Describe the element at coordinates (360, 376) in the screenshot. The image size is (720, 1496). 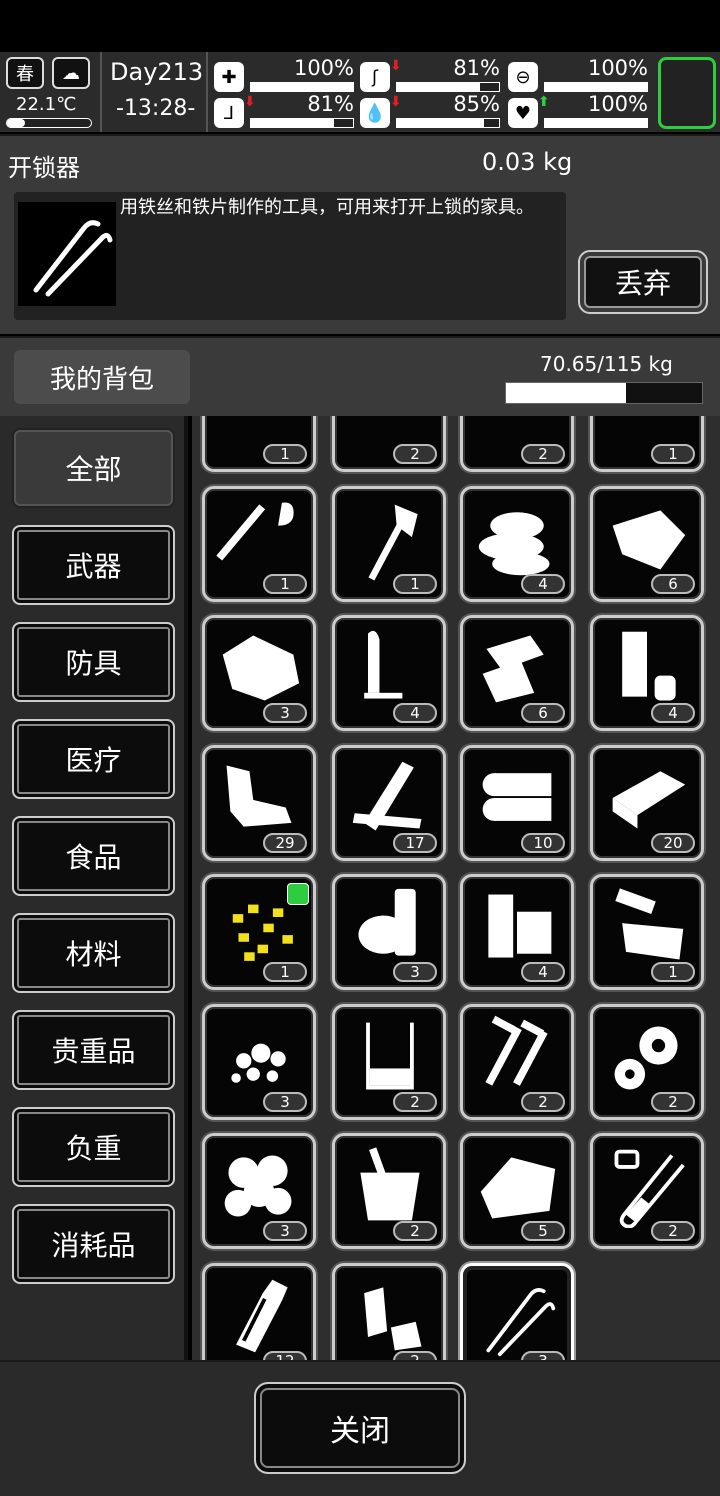
I see `bag-header: 我的背包 70.65/115 kg` at that location.